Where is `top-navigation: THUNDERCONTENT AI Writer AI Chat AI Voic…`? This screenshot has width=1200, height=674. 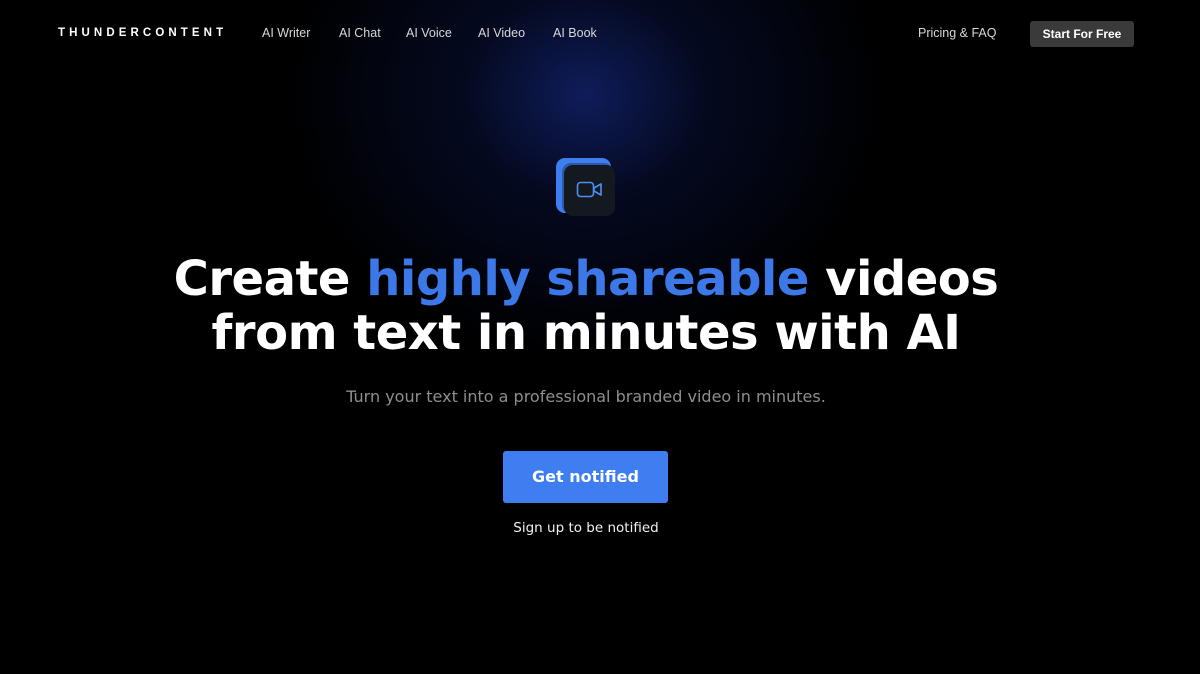
top-navigation: THUNDERCONTENT AI Writer AI Chat AI Voic… is located at coordinates (600, 34).